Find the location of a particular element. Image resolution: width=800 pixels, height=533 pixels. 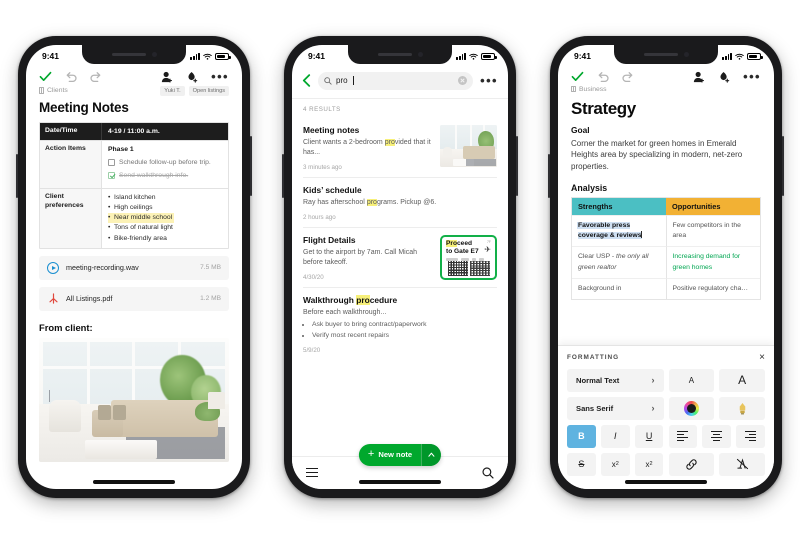

todo-item: Schedule follow-up before trip. is located at coordinates (165, 163).